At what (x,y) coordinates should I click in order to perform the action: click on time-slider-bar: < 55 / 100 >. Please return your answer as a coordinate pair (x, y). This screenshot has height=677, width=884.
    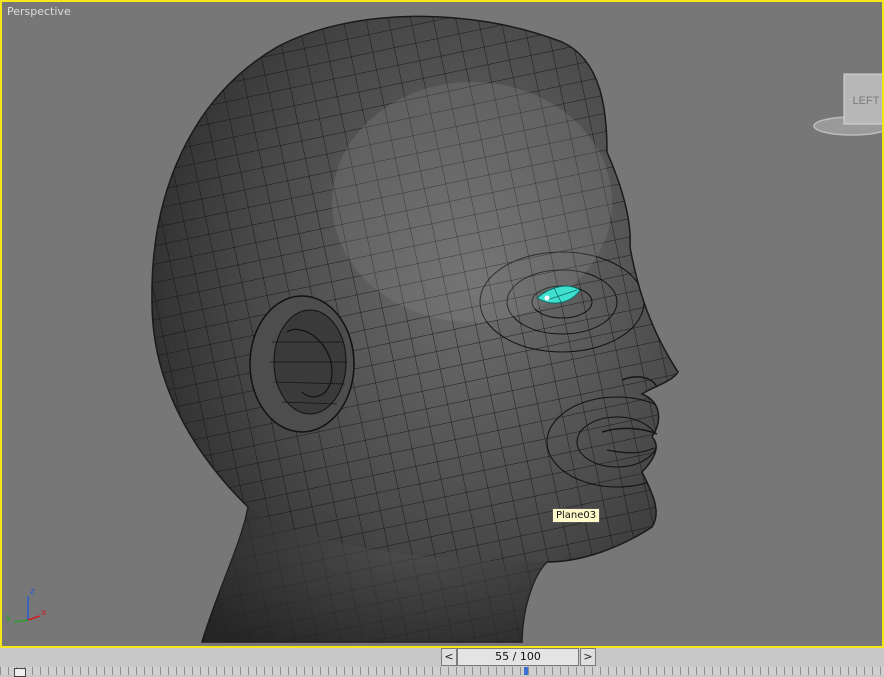
    Looking at the image, I should click on (442, 662).